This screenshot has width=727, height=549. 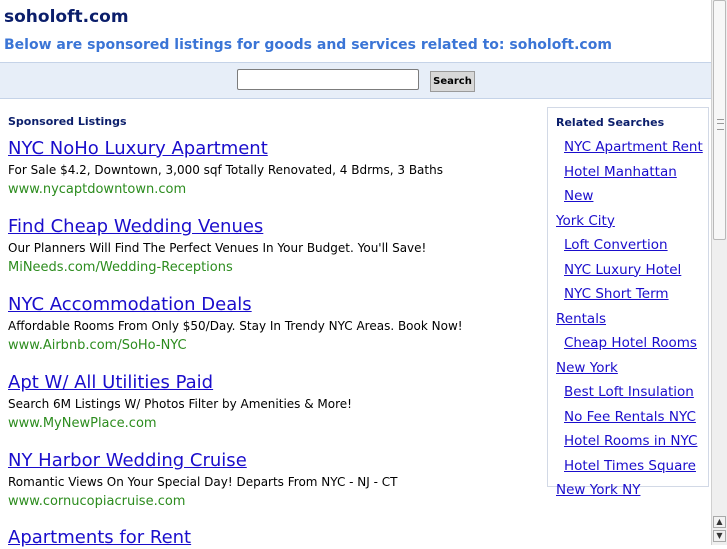 What do you see at coordinates (268, 149) in the screenshot?
I see `listing-title-link: NYC NoHo Luxury Apartment` at bounding box center [268, 149].